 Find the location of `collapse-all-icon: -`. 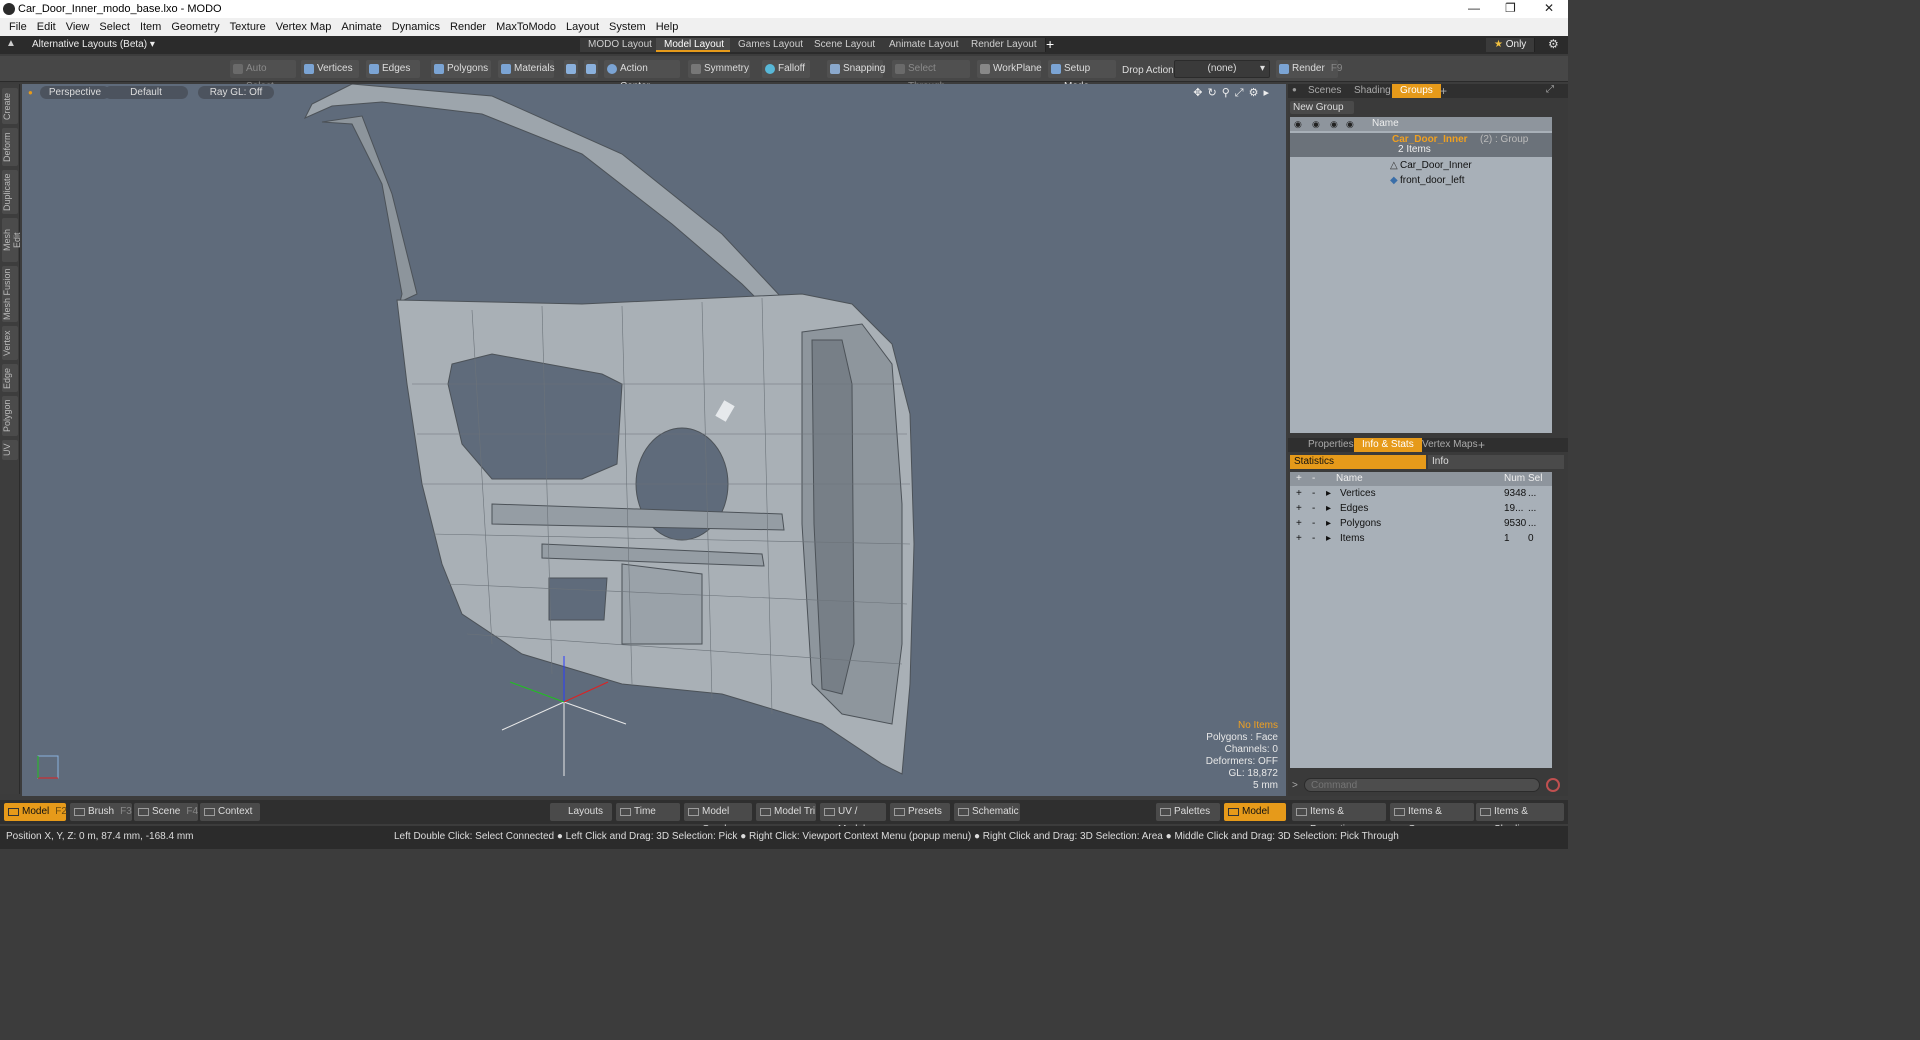

collapse-all-icon: - is located at coordinates (1313, 479).